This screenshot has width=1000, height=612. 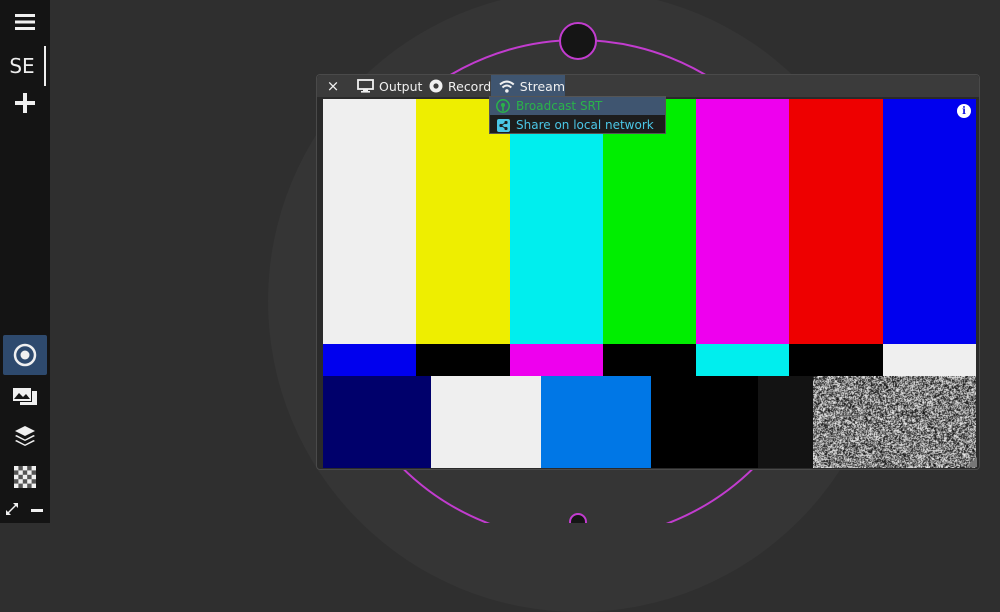 I want to click on minus-icon, so click(x=37, y=510).